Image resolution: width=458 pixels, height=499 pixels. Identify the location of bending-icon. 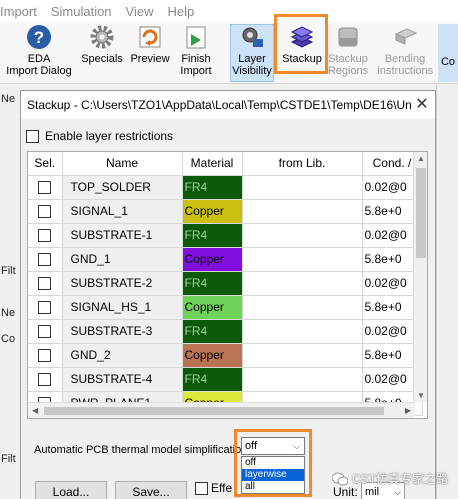
(406, 36).